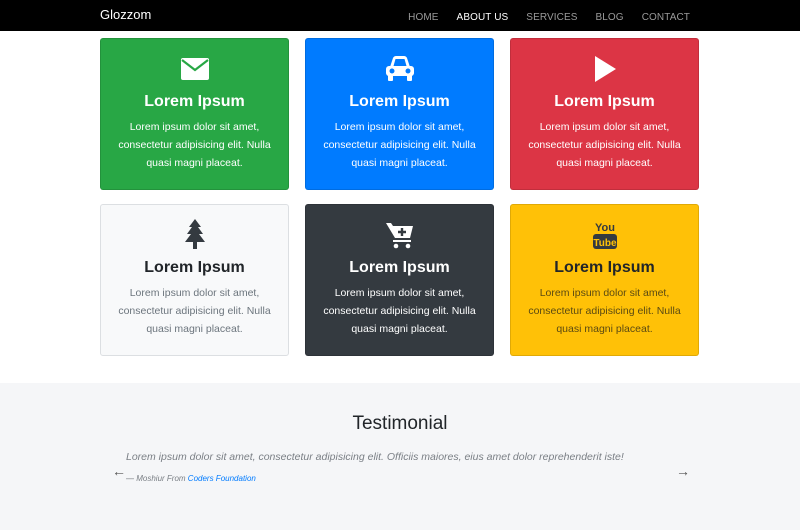 Image resolution: width=800 pixels, height=530 pixels. I want to click on nav-item-home: HOME, so click(423, 16).